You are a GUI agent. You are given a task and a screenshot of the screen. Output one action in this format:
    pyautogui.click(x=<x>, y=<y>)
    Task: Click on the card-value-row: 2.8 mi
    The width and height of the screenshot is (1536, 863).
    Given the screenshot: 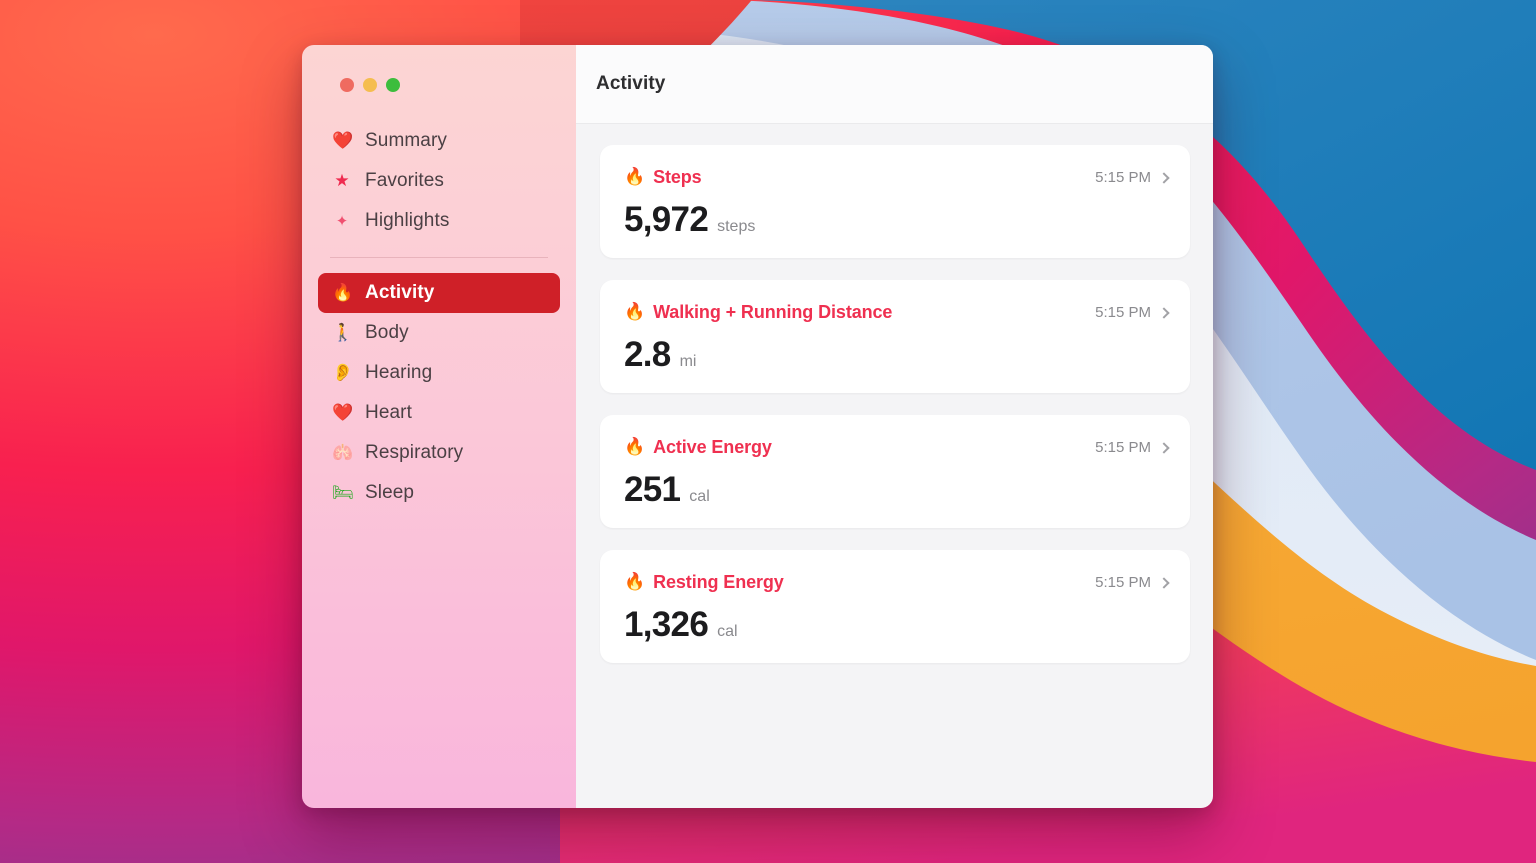 What is the action you would take?
    pyautogui.click(x=896, y=354)
    